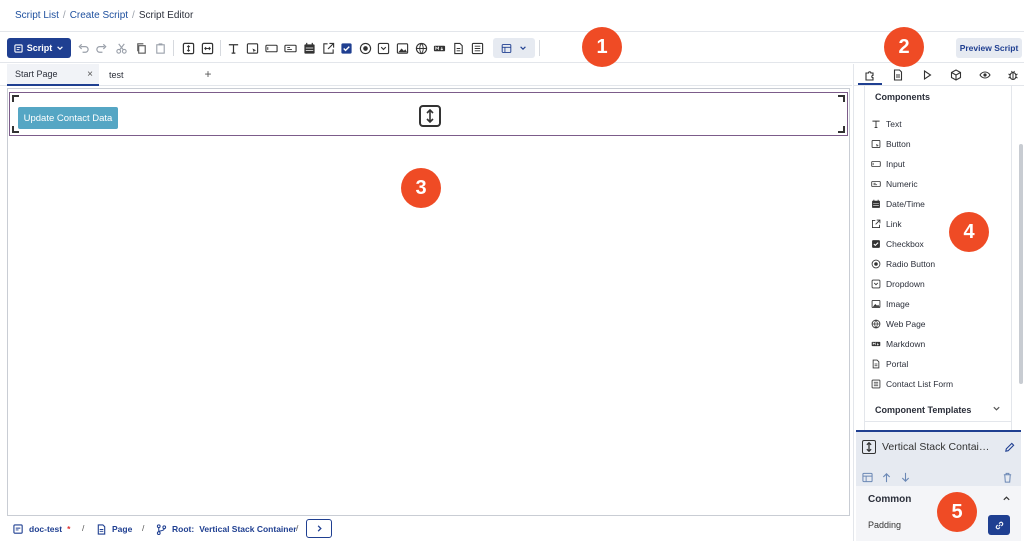 Image resolution: width=1024 pixels, height=541 pixels. I want to click on add-webpage-button, so click(421, 48).